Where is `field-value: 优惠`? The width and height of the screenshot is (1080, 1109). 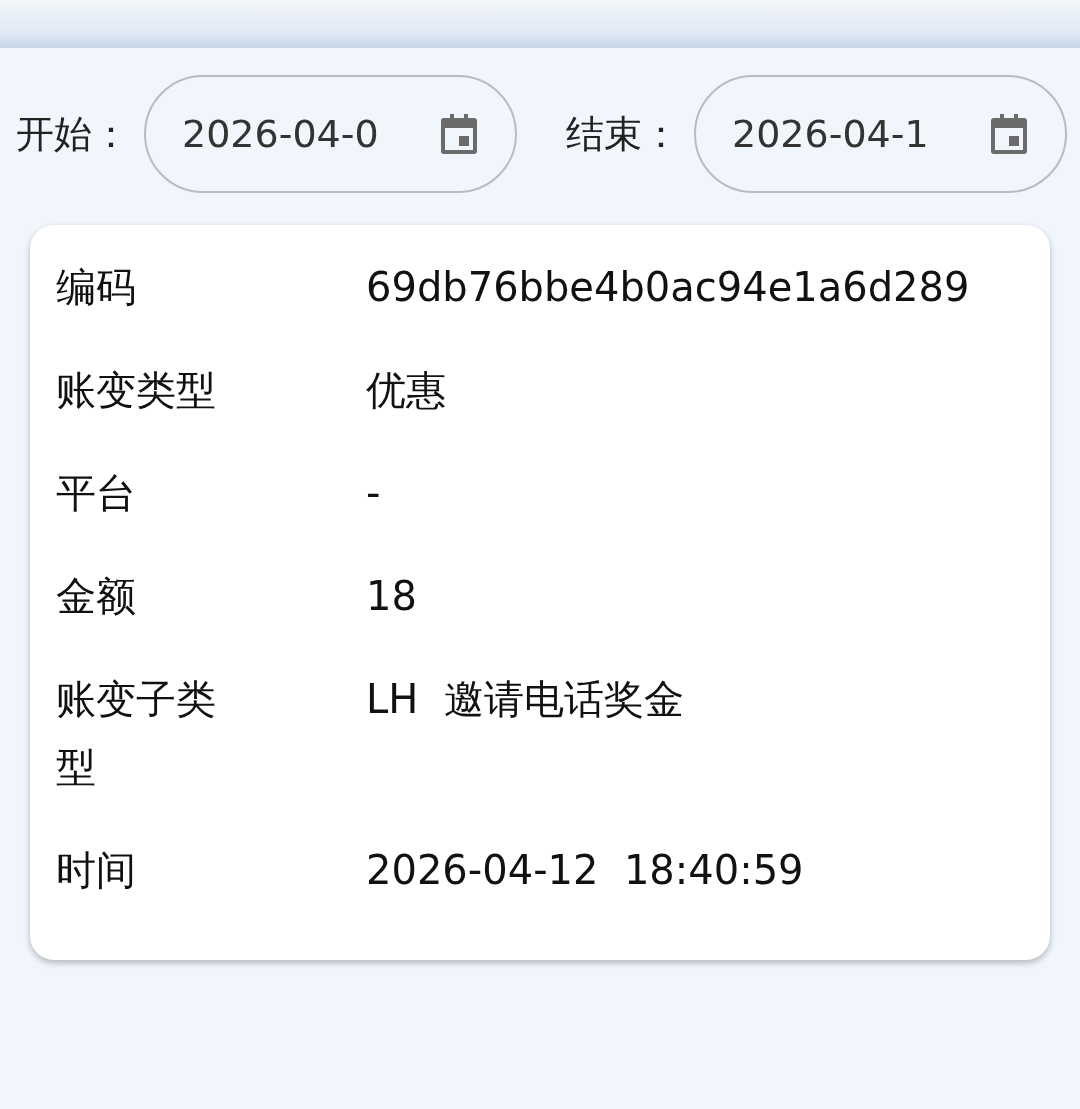 field-value: 优惠 is located at coordinates (406, 390).